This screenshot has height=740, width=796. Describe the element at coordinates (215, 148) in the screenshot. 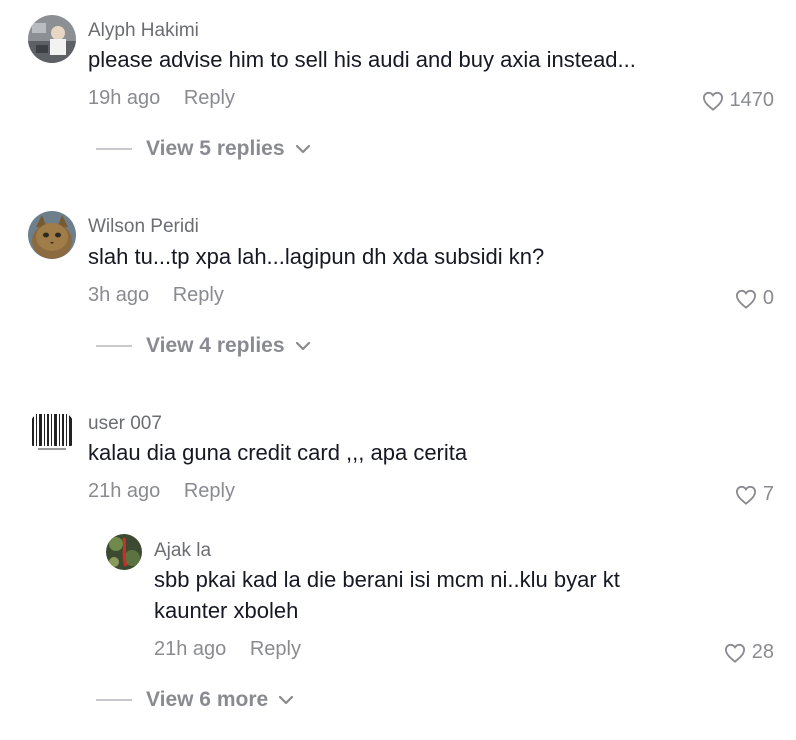

I see `view-replies-label: View 5 replies` at that location.